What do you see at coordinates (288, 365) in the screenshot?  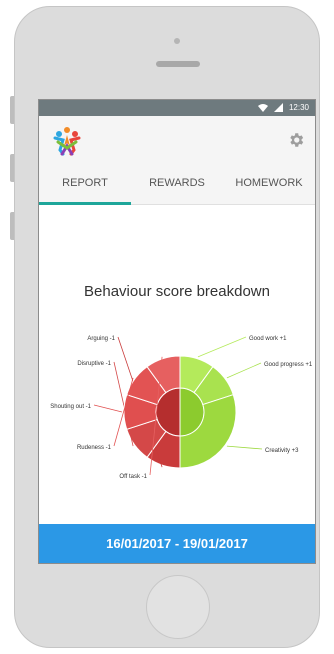 I see `positive-label-2: Good progress +1` at bounding box center [288, 365].